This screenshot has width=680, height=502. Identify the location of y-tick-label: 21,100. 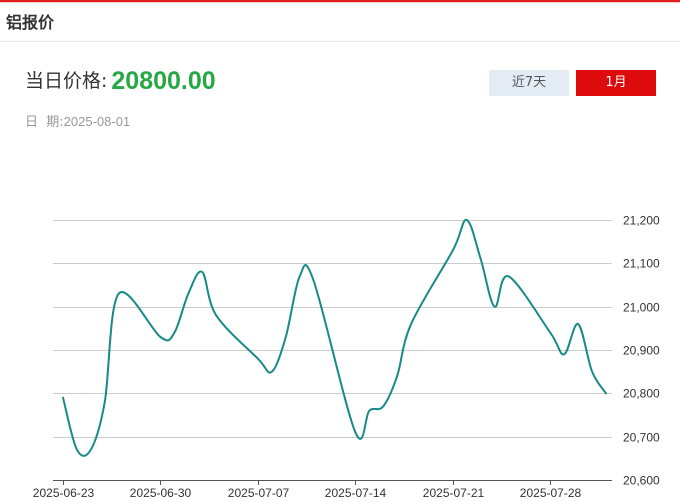
(641, 264).